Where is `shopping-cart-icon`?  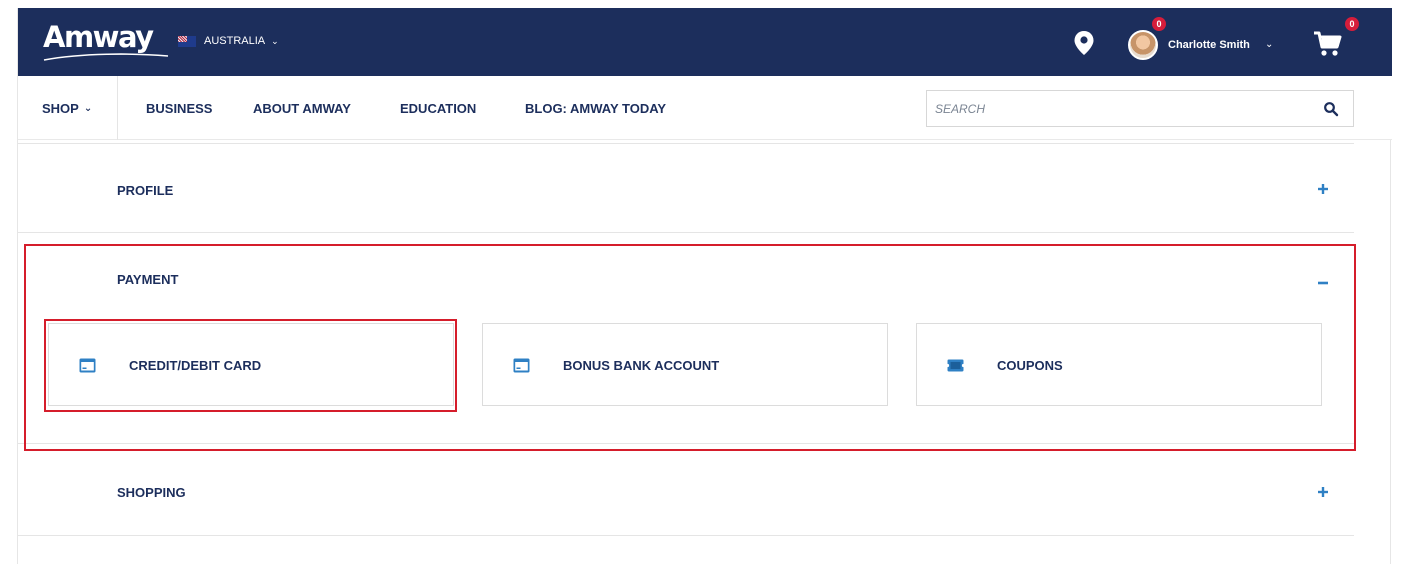
shopping-cart-icon is located at coordinates (1328, 44).